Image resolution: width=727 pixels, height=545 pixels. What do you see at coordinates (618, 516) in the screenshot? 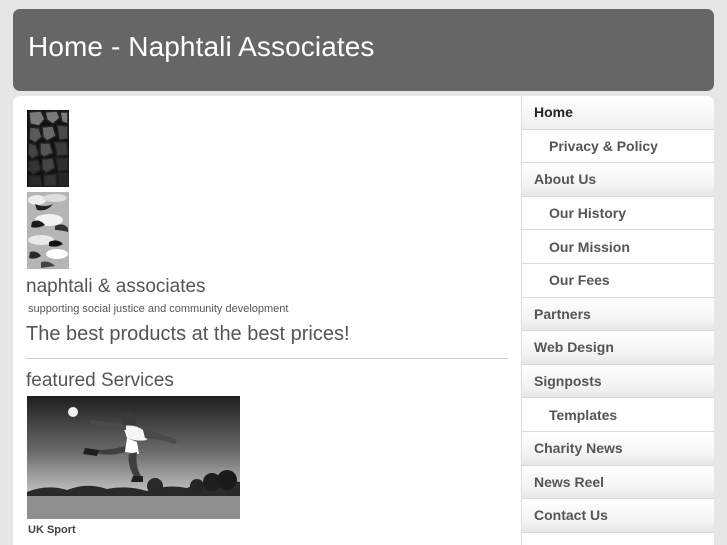
I see `nav-item-contact-us: Contact Us` at bounding box center [618, 516].